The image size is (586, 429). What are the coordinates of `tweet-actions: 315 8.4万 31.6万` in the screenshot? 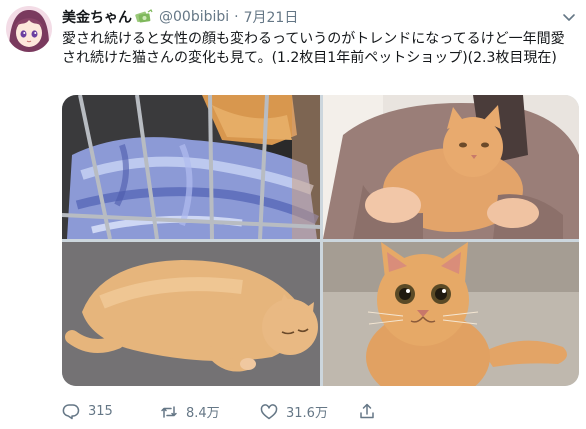 It's located at (242, 412).